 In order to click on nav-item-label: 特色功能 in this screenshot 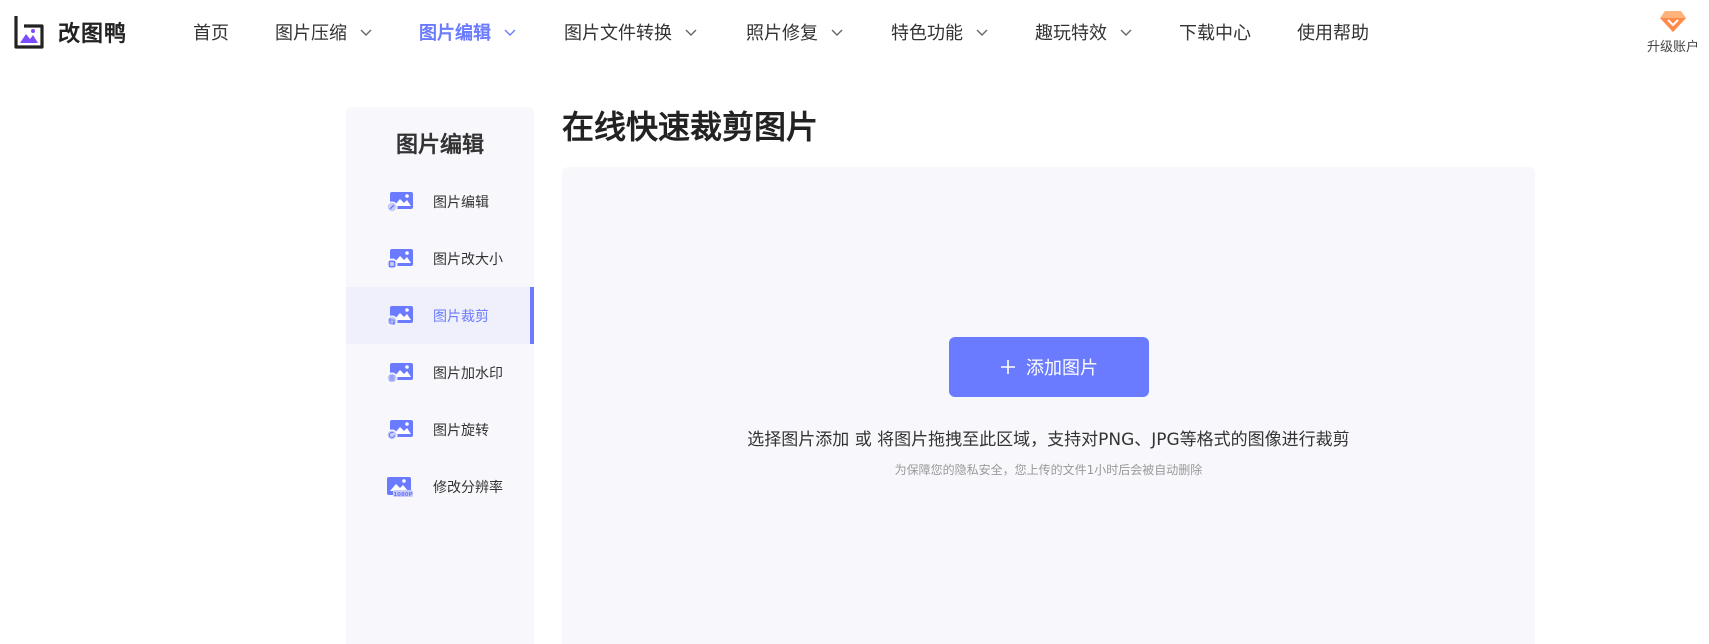, I will do `click(927, 33)`.